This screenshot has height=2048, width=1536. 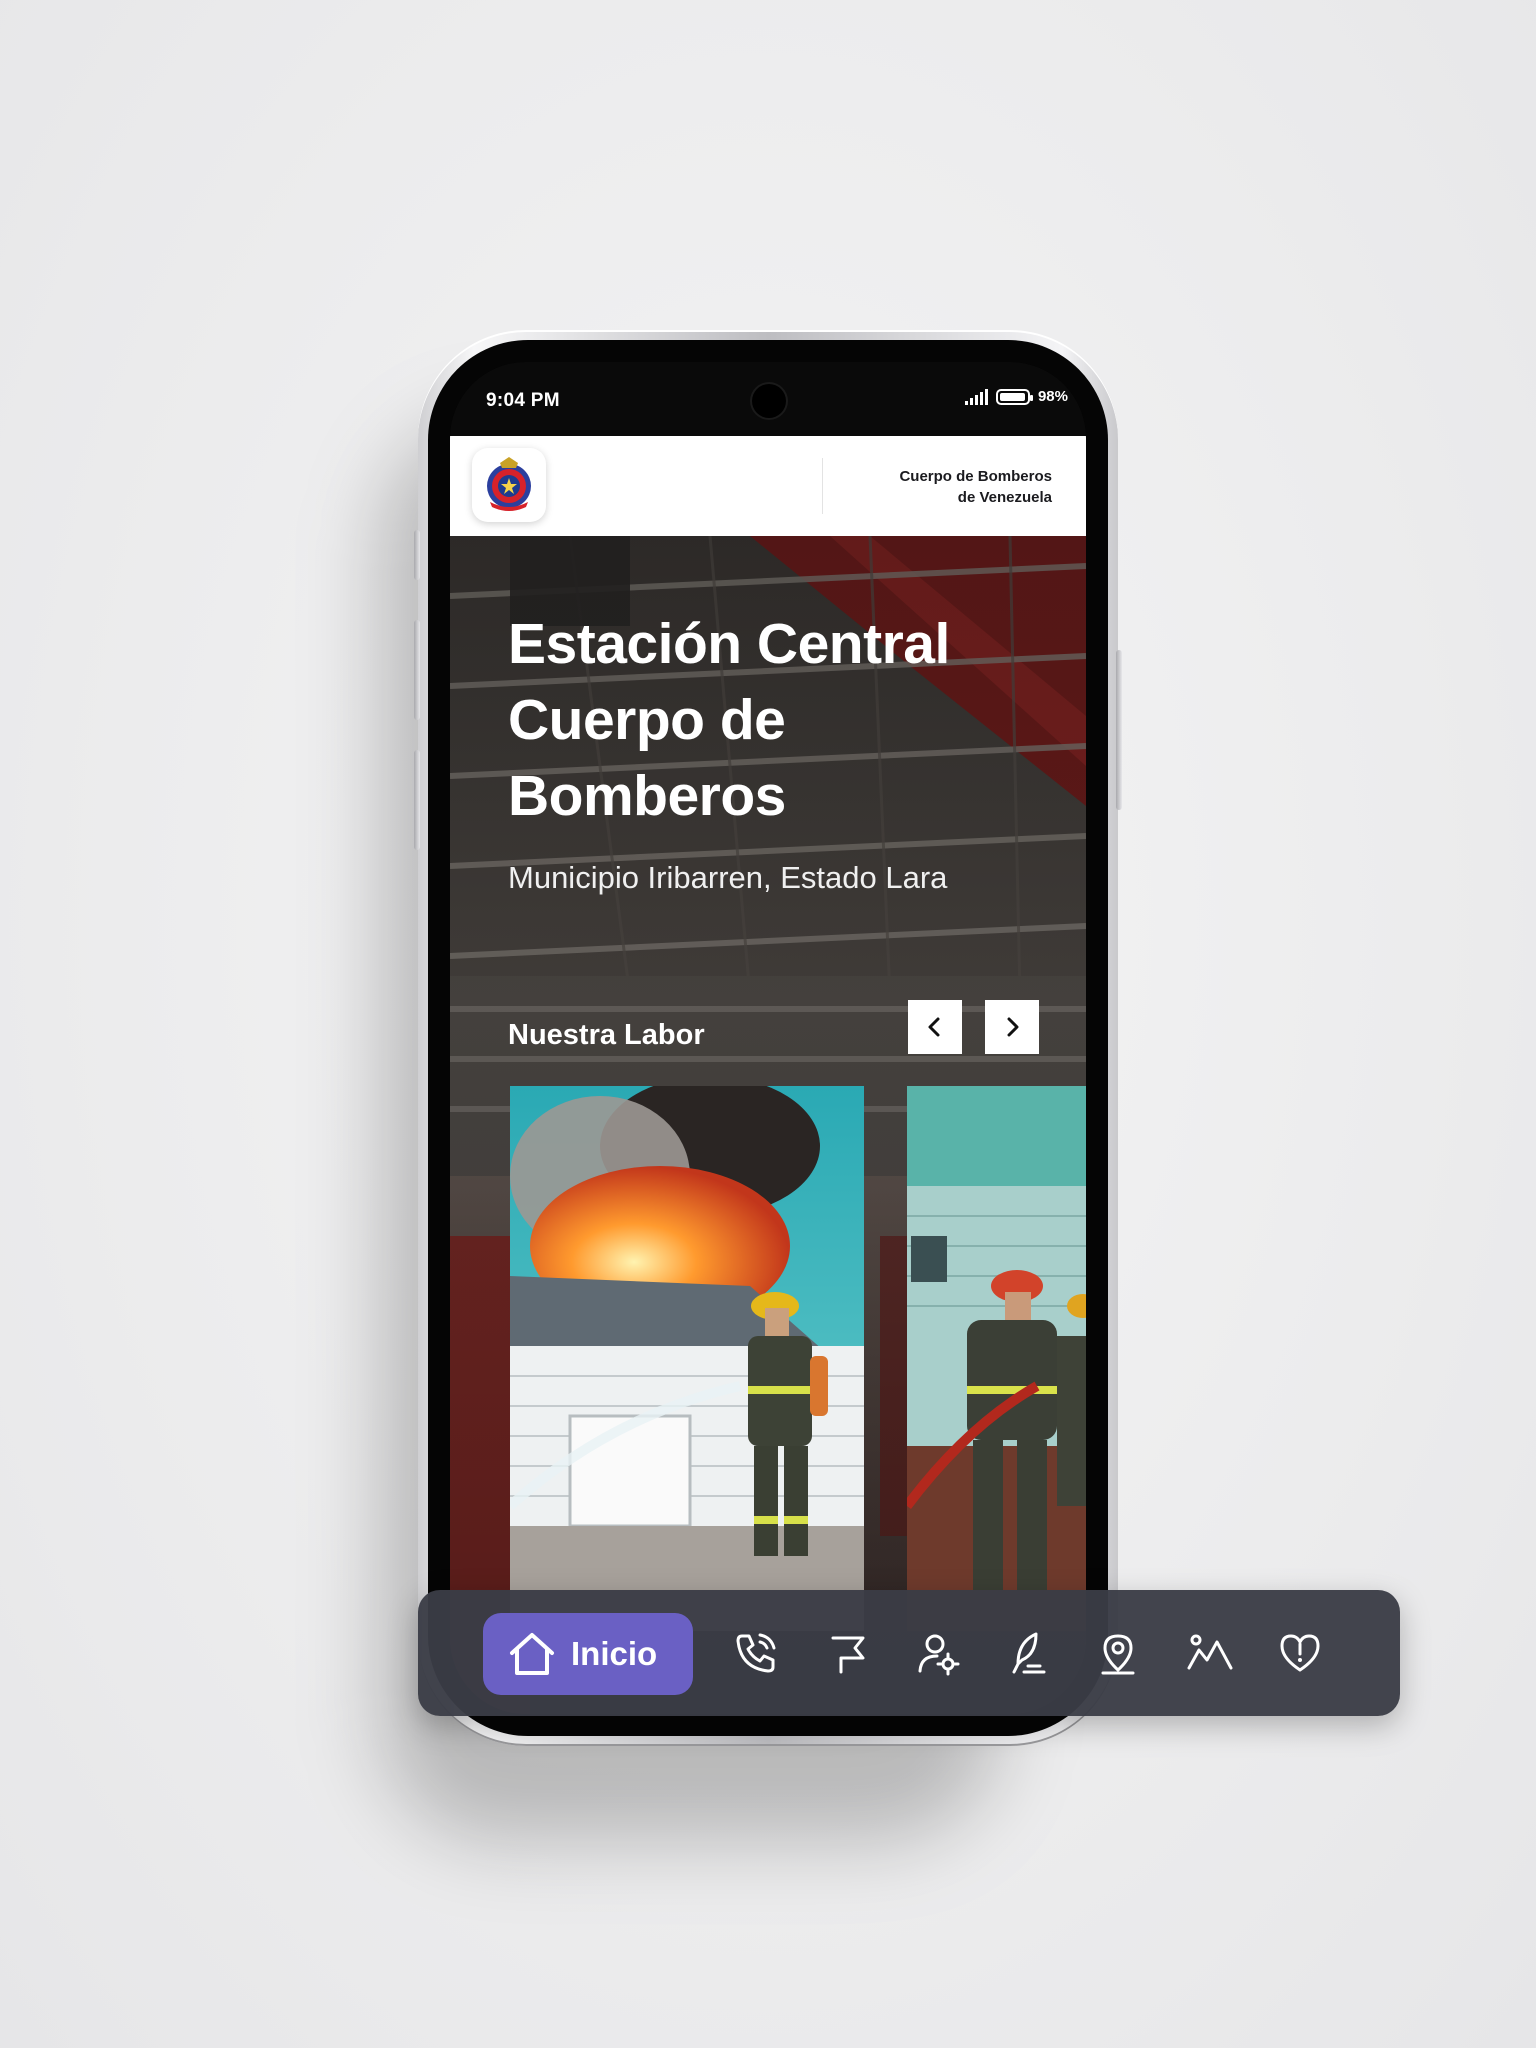 I want to click on hero-subtitle: Municipio Iribarren, Estado Lara, so click(x=728, y=877).